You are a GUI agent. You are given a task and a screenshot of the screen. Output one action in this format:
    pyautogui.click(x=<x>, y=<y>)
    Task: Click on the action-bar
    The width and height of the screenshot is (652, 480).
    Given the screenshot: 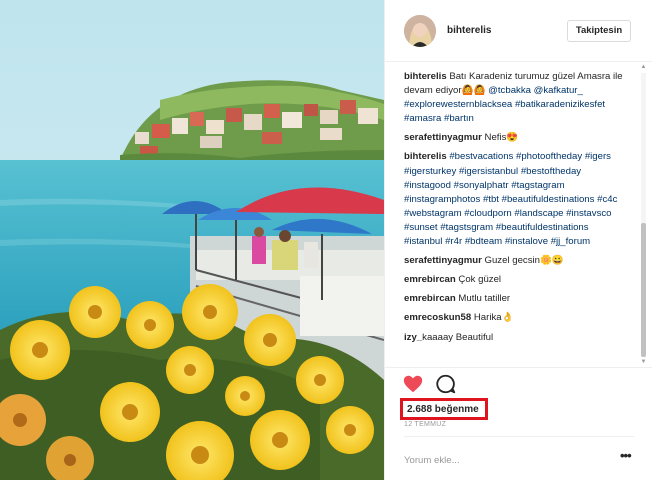 What is the action you would take?
    pyautogui.click(x=518, y=382)
    